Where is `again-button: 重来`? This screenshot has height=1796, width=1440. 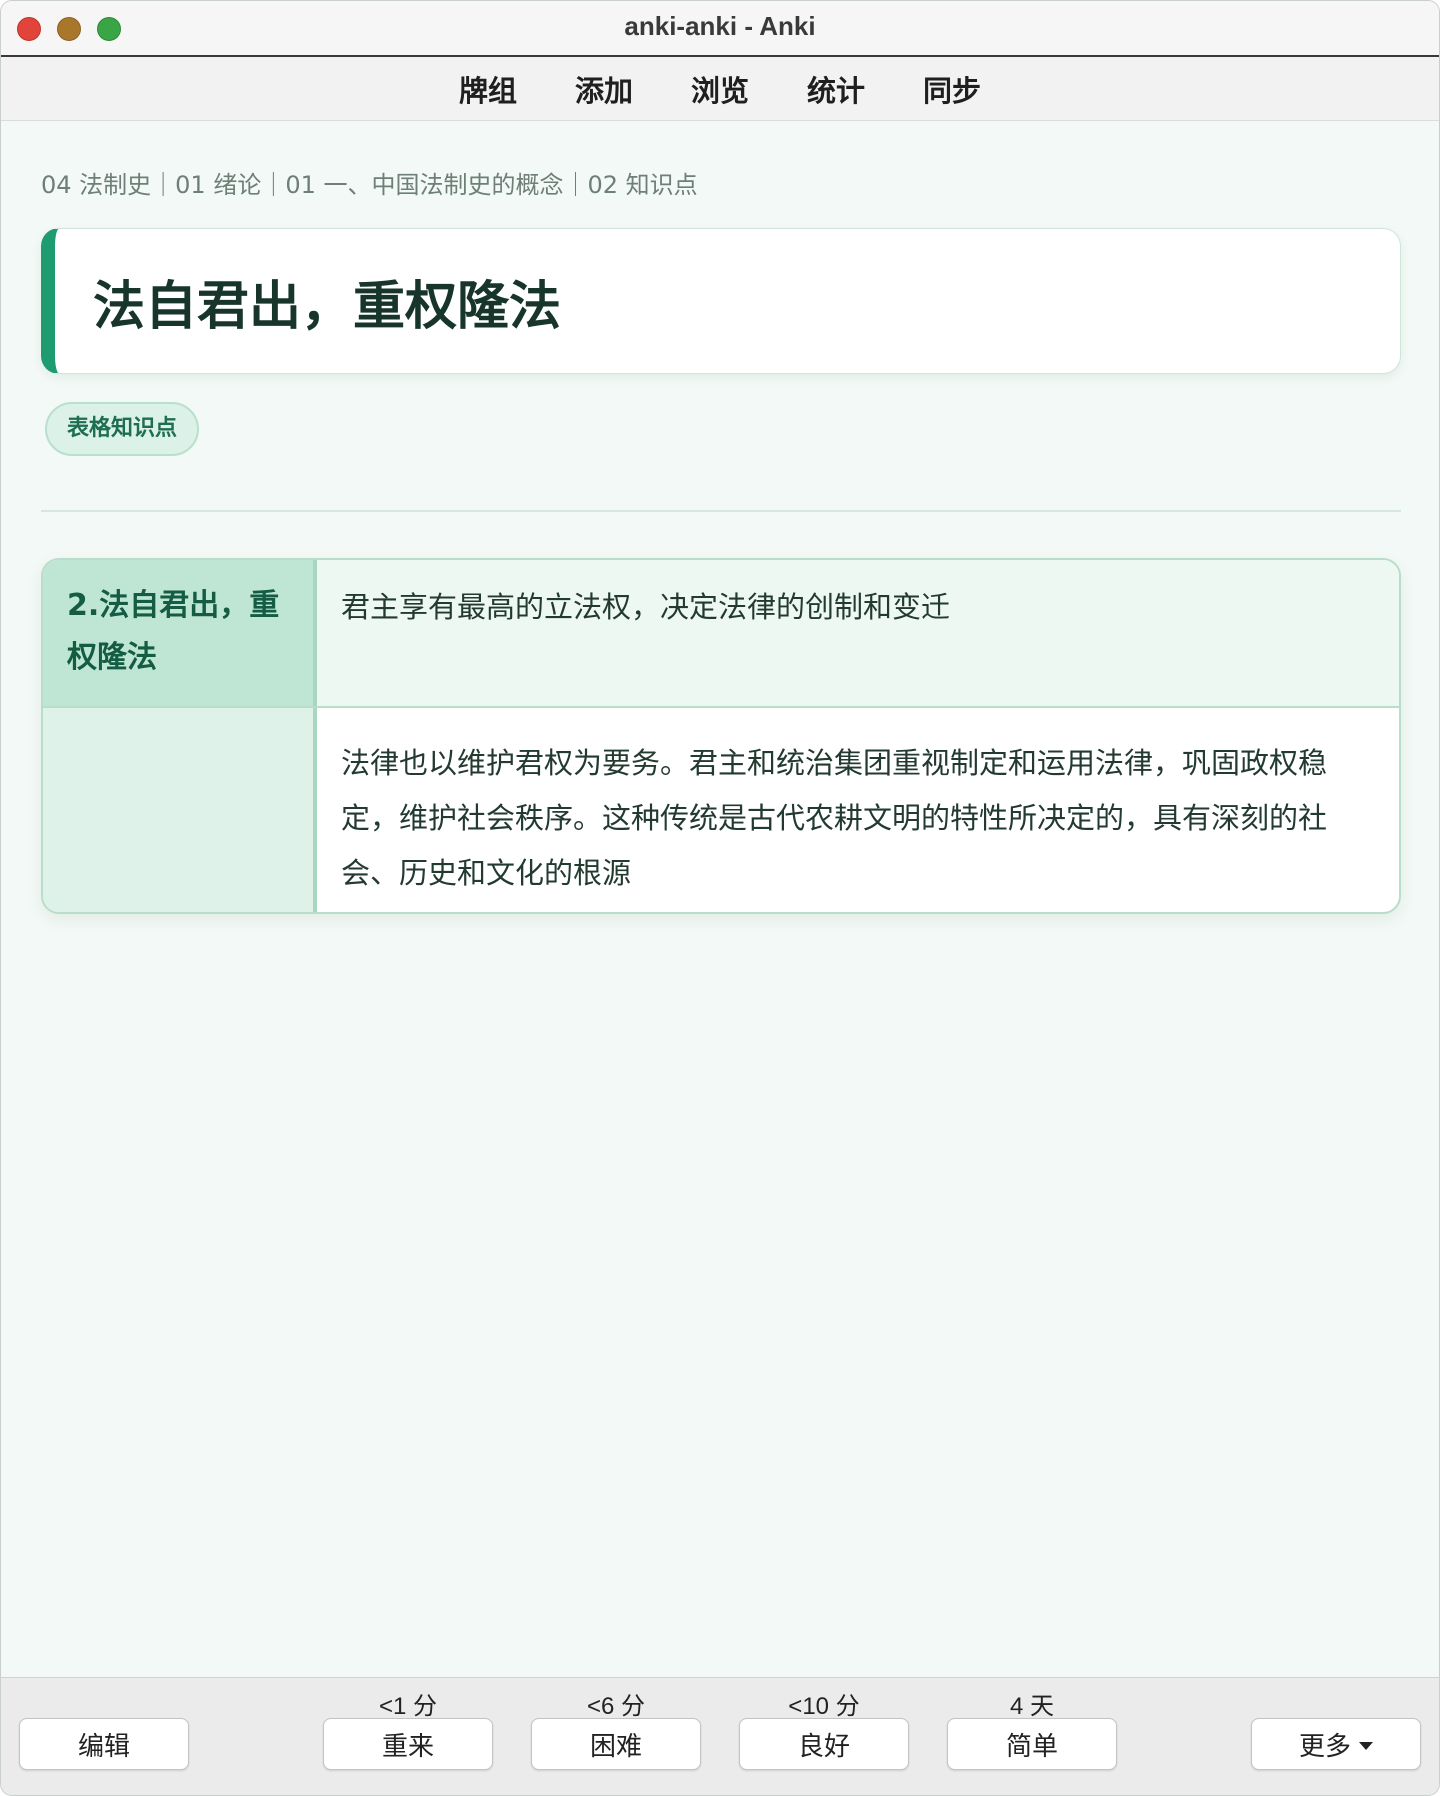
again-button: 重来 is located at coordinates (408, 1744).